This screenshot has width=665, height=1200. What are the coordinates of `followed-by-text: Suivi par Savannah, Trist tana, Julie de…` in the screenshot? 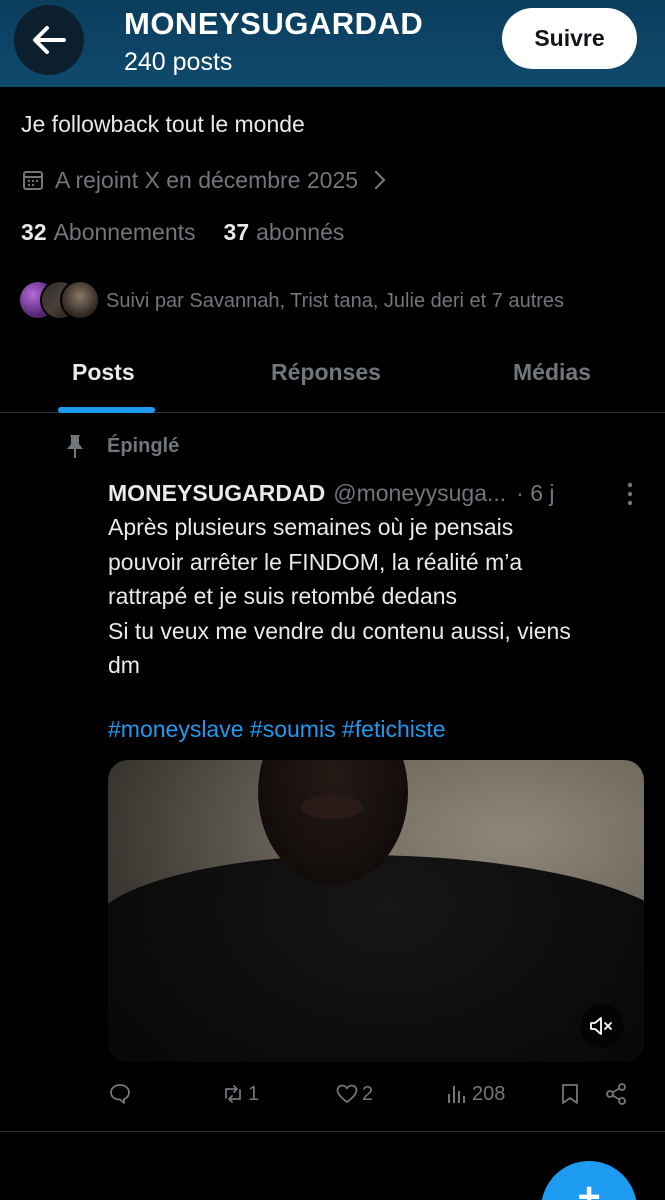 It's located at (335, 300).